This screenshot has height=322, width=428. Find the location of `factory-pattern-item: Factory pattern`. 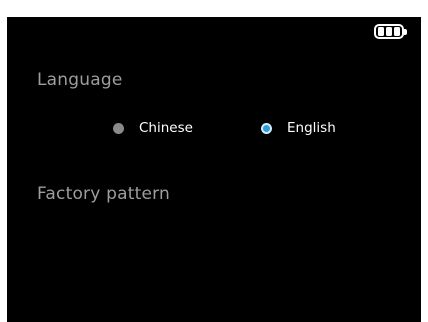

factory-pattern-item: Factory pattern is located at coordinates (103, 194).